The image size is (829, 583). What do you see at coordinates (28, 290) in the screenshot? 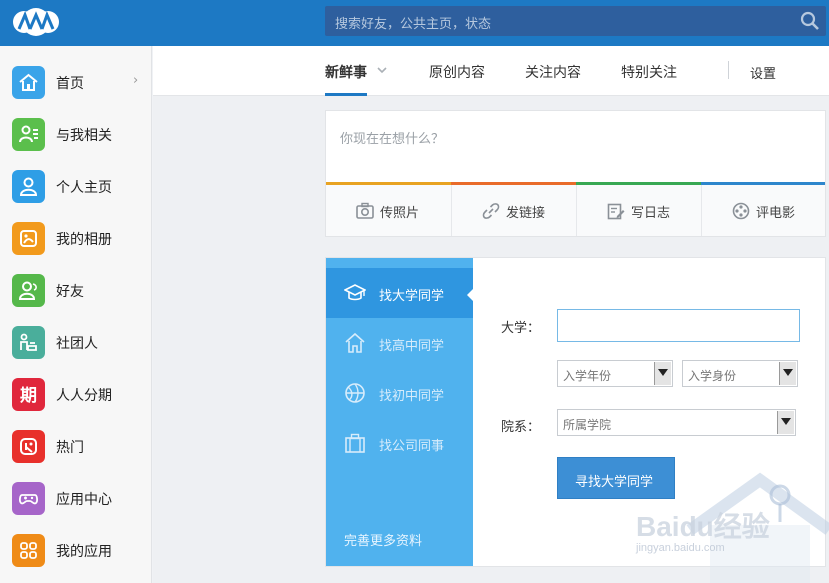
I see `friends-icon` at bounding box center [28, 290].